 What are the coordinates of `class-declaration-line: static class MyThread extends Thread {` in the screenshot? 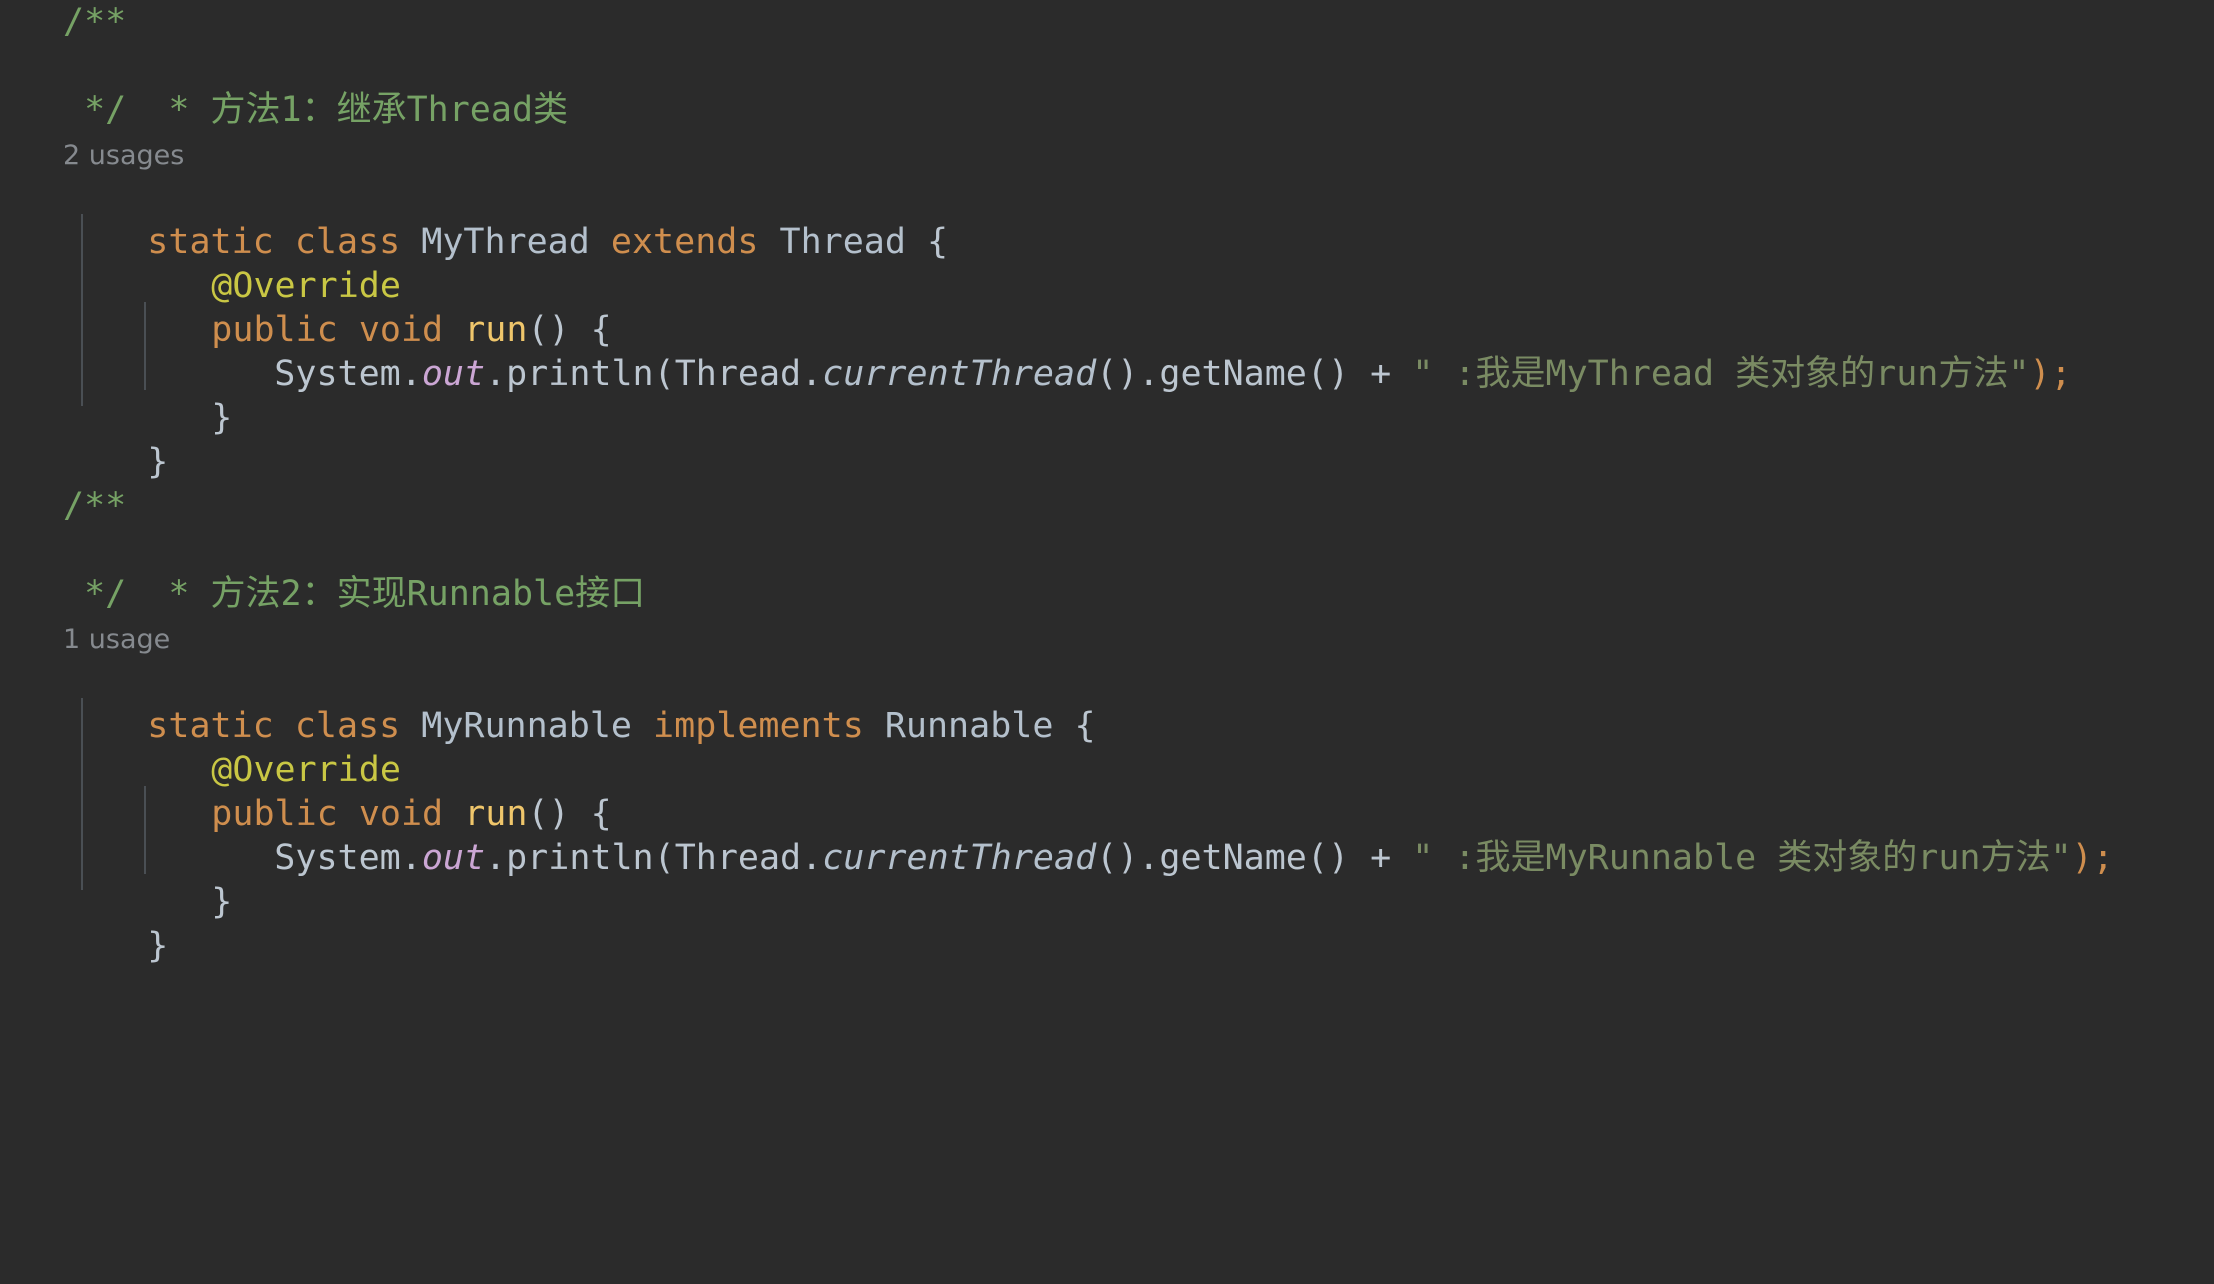 It's located at (1107, 219).